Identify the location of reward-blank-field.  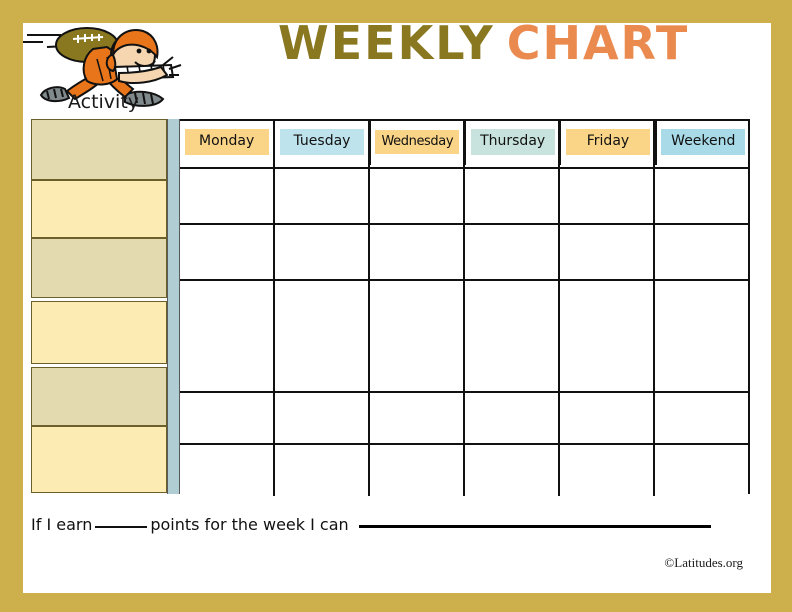
(534, 526).